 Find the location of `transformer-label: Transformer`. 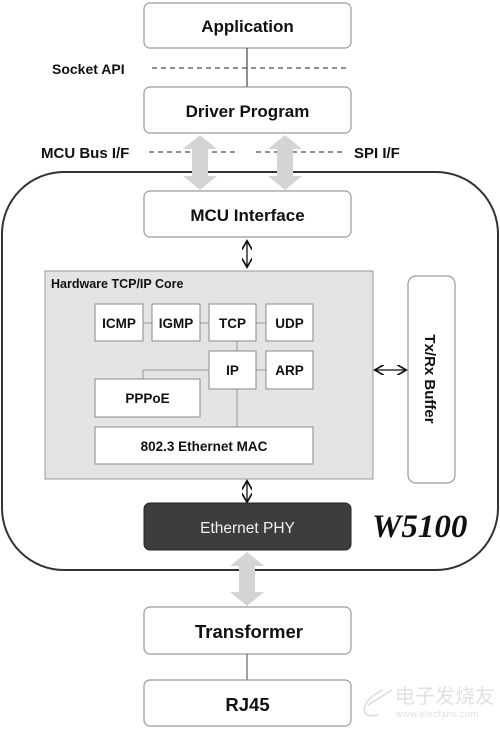

transformer-label: Transformer is located at coordinates (249, 631).